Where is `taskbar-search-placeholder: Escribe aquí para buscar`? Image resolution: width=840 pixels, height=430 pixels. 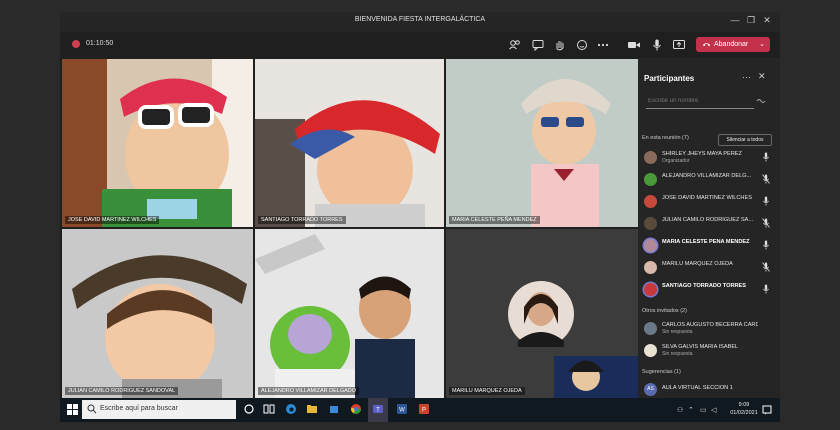
taskbar-search-placeholder: Escribe aquí para buscar is located at coordinates (139, 408).